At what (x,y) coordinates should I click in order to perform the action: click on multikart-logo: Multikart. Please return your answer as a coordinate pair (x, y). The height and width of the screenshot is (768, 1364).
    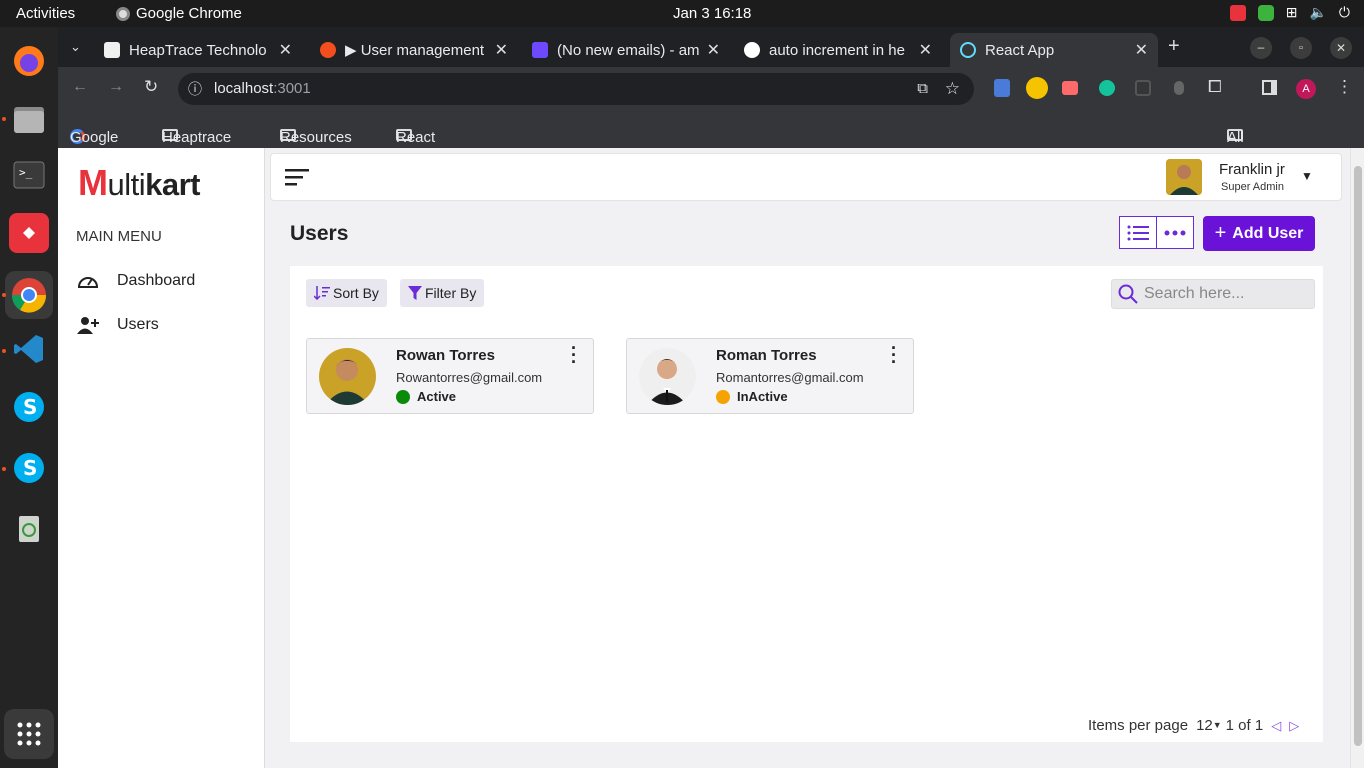
    Looking at the image, I should click on (139, 183).